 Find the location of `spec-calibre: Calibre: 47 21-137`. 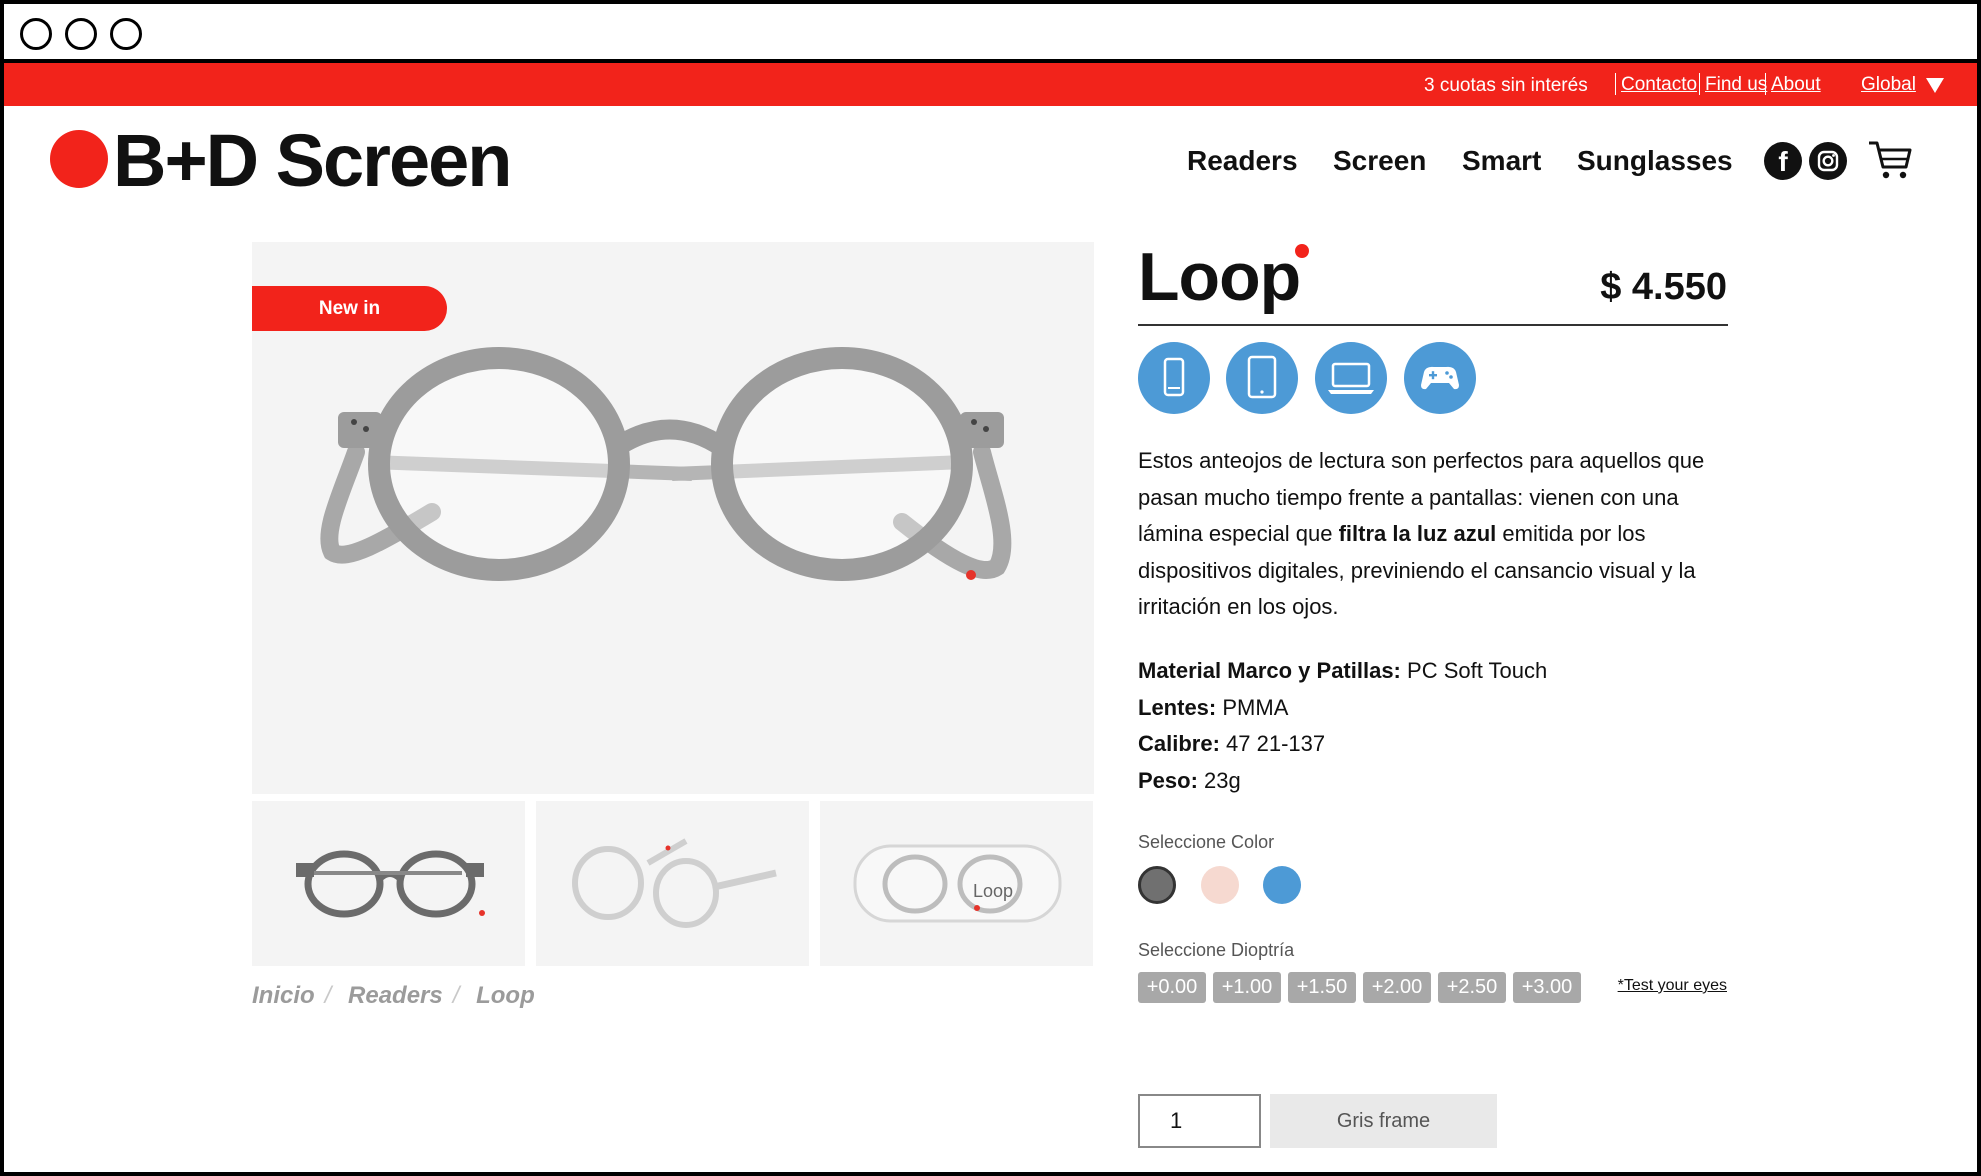

spec-calibre: Calibre: 47 21-137 is located at coordinates (1231, 744).